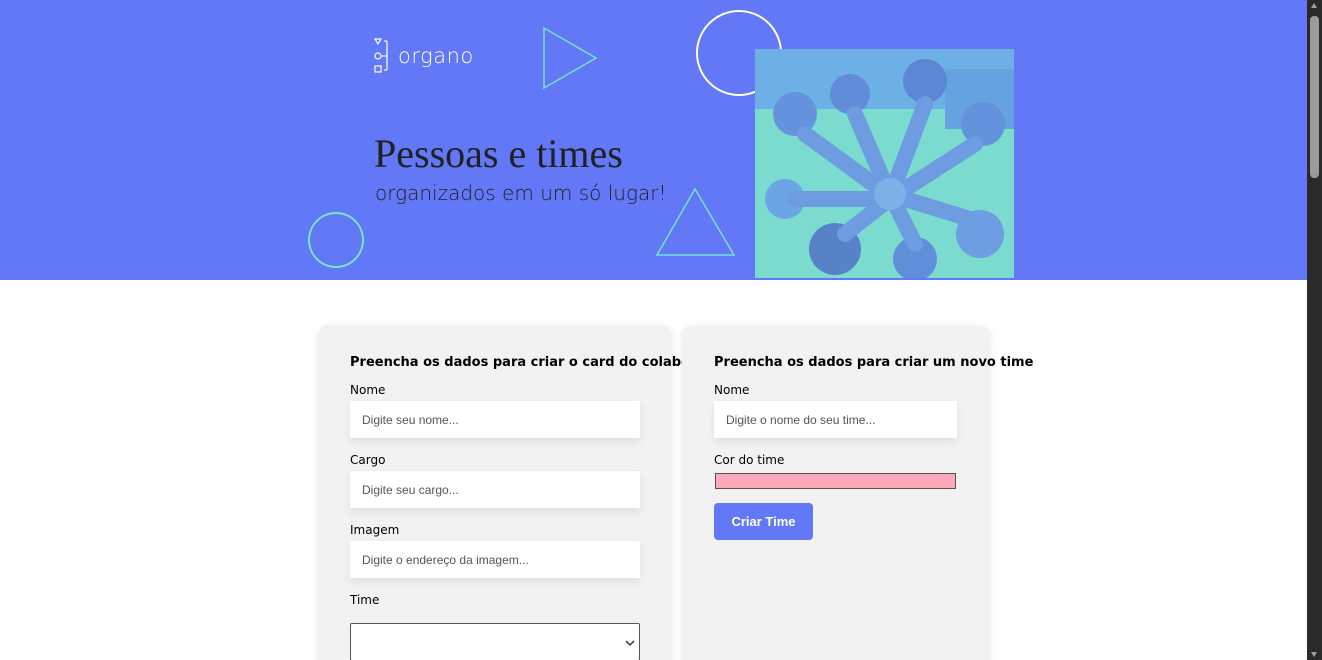  Describe the element at coordinates (732, 390) in the screenshot. I see `team-name-label: Nome` at that location.